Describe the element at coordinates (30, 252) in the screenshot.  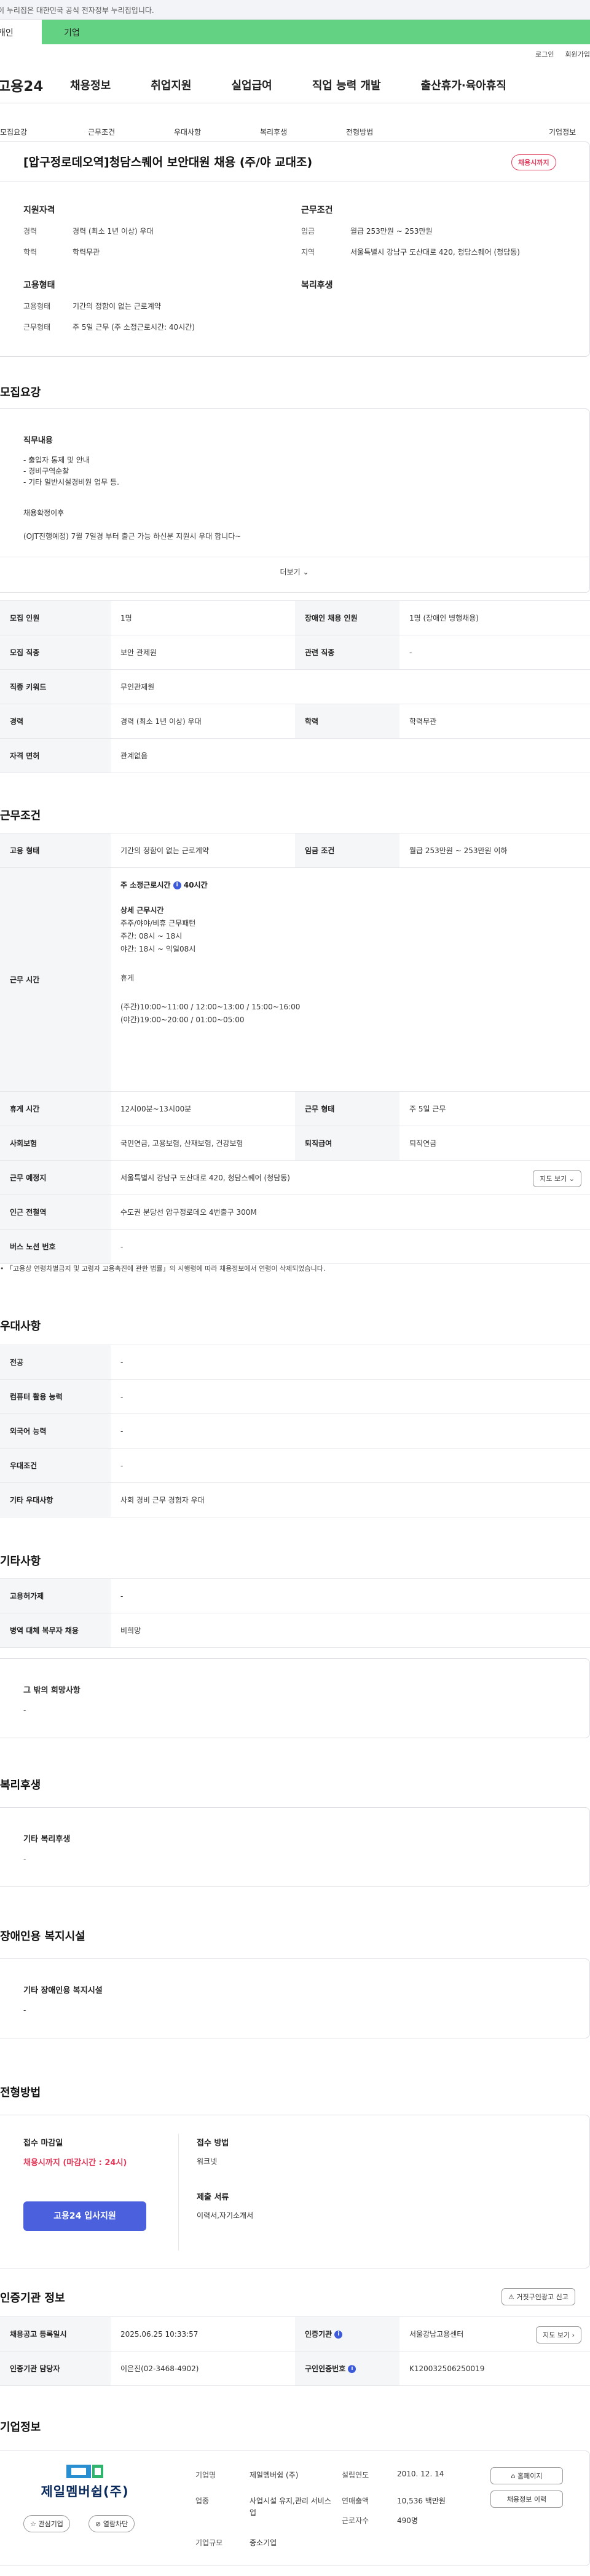
I see `edu-label: 학력` at that location.